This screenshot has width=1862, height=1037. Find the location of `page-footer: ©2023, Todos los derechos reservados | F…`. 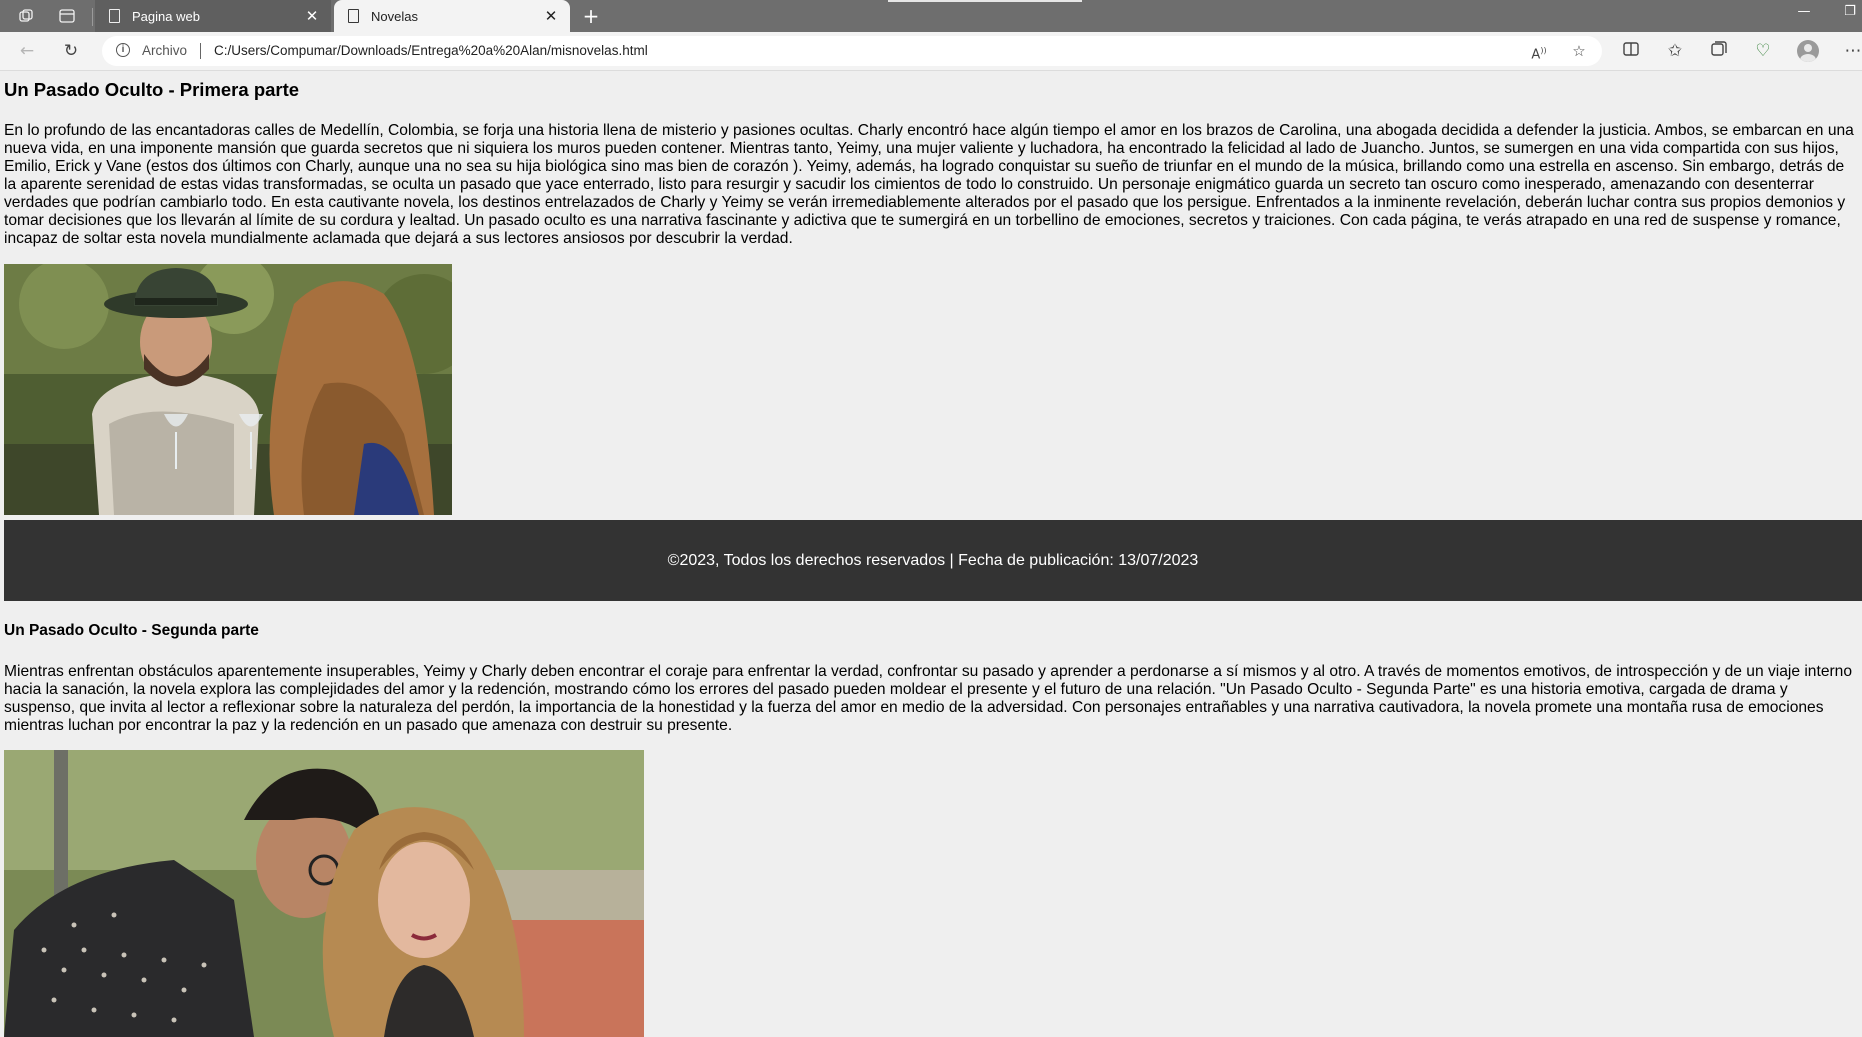

page-footer: ©2023, Todos los derechos reservados | F… is located at coordinates (933, 560).